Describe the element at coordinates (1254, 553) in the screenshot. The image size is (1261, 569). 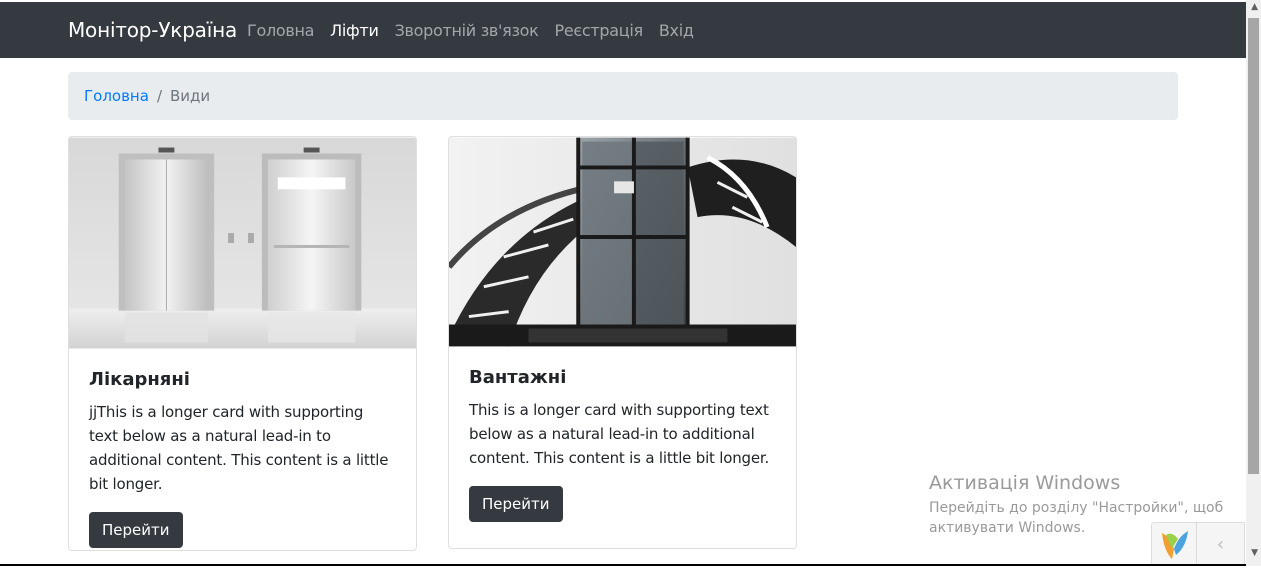
I see `scroll-down-arrow-icon: ▼` at that location.